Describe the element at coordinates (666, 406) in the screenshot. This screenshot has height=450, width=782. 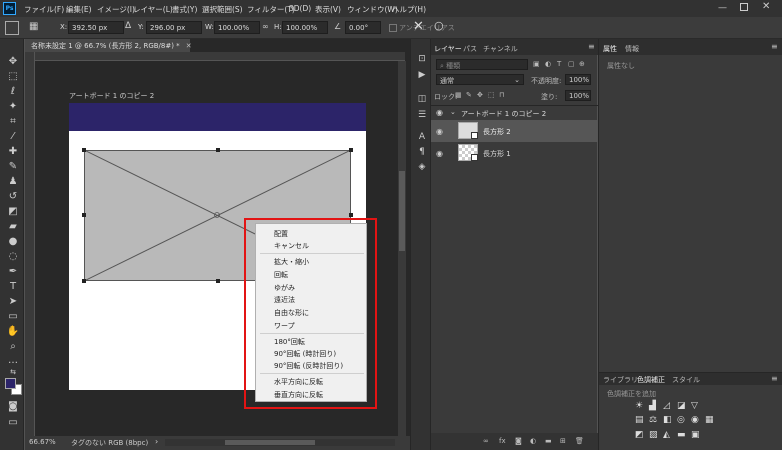
I see `curves-icon: ◿` at that location.